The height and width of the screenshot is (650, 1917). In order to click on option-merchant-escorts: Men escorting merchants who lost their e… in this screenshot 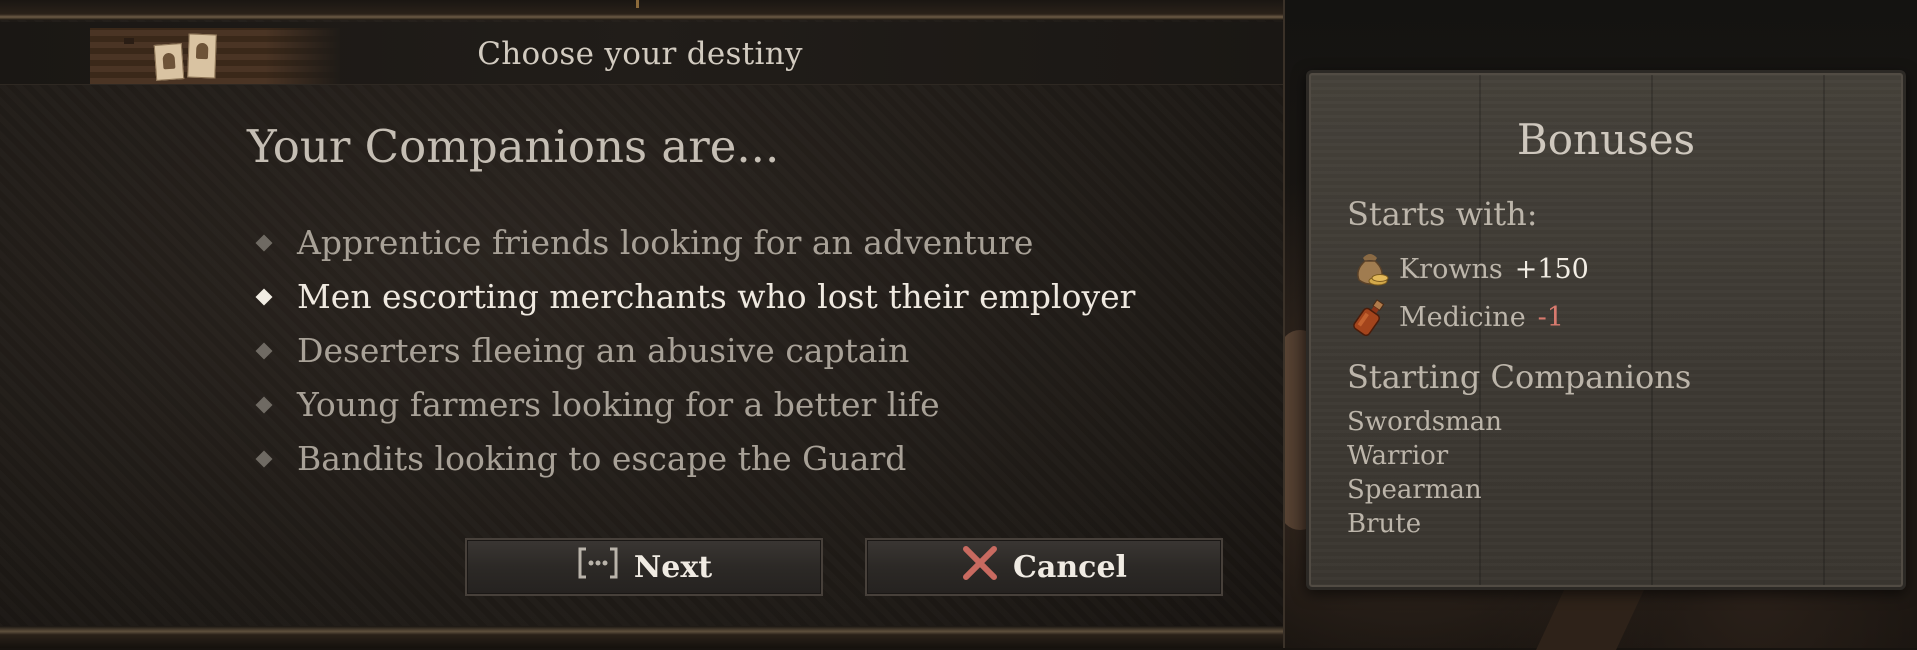, I will do `click(693, 297)`.